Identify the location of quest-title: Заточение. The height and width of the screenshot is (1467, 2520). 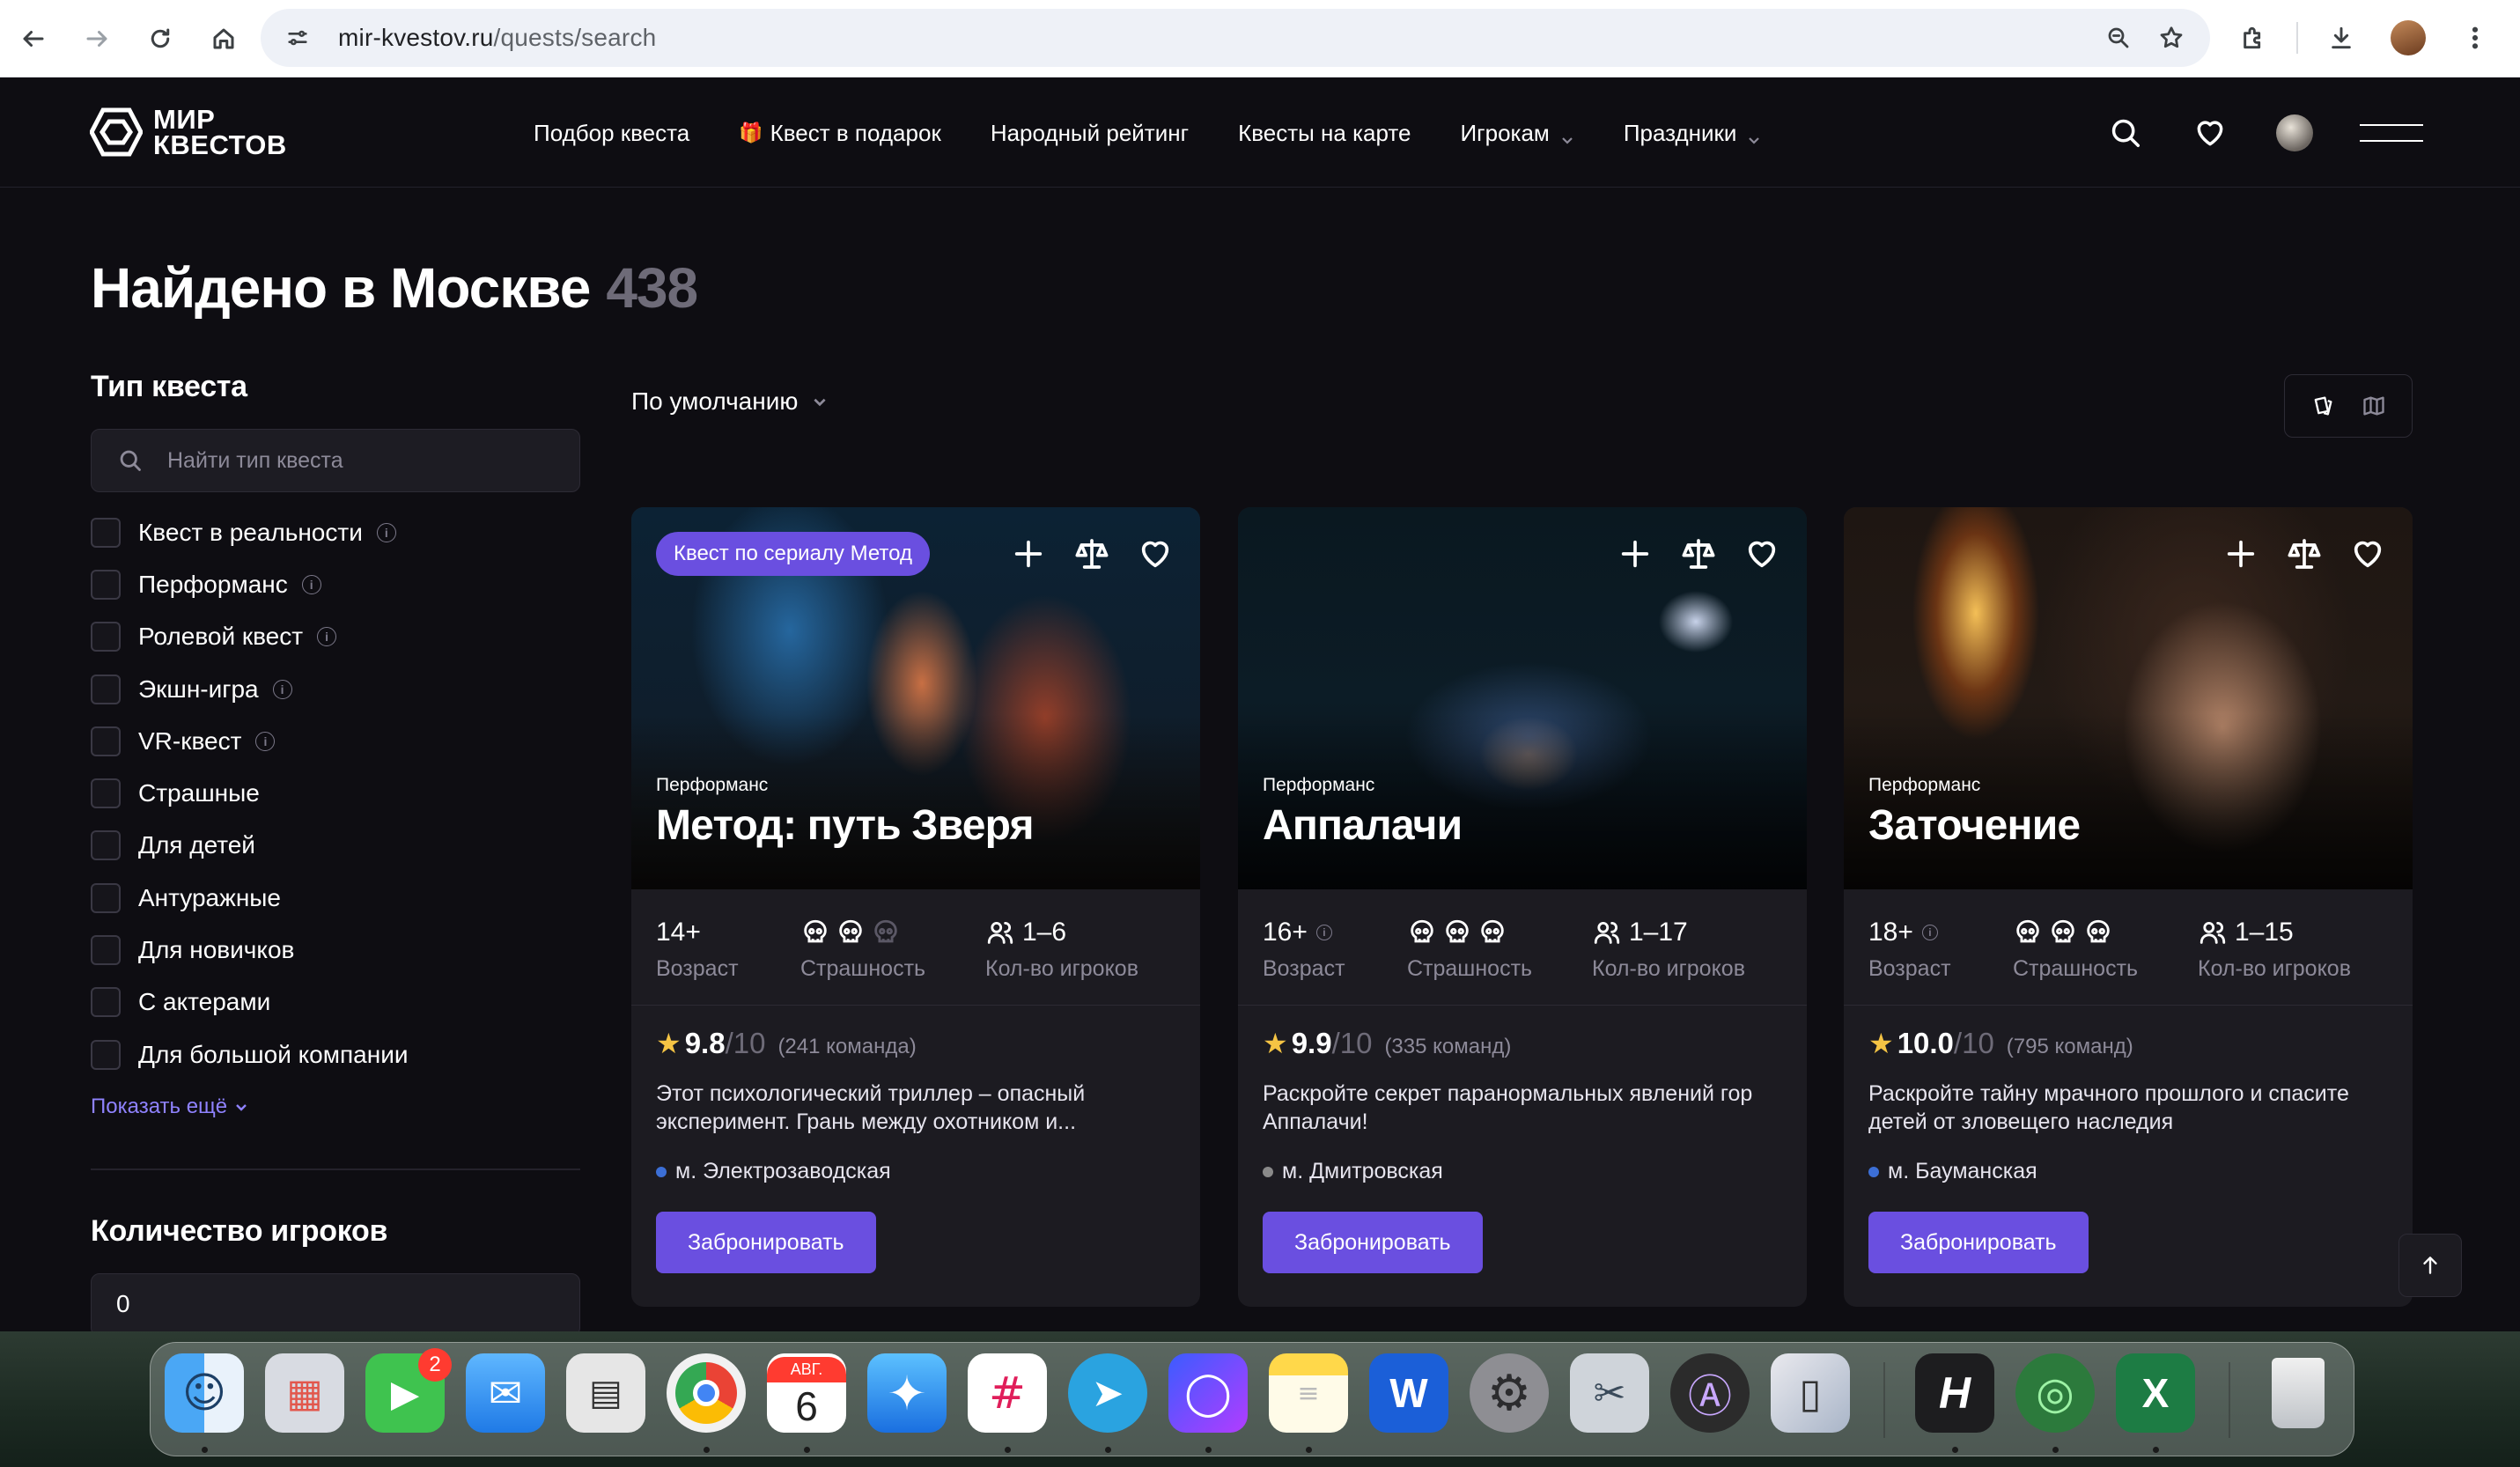
(1974, 825).